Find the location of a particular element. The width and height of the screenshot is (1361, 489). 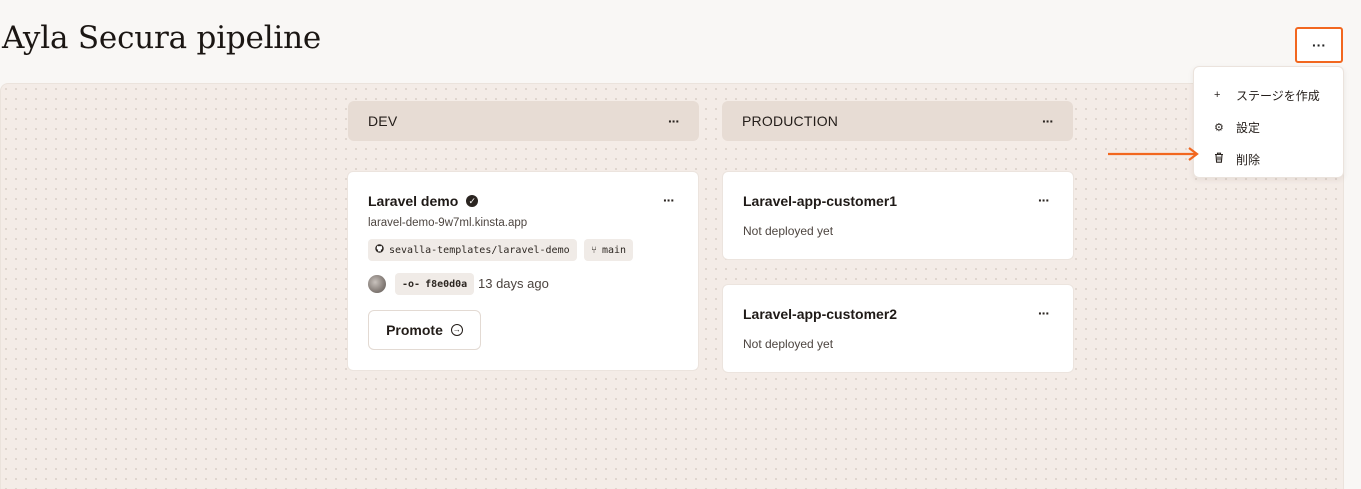

github-icon is located at coordinates (379, 250).